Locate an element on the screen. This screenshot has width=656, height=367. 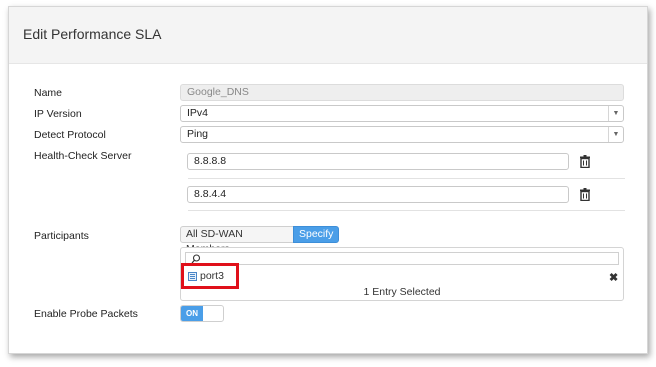
name-label: Name is located at coordinates (48, 93).